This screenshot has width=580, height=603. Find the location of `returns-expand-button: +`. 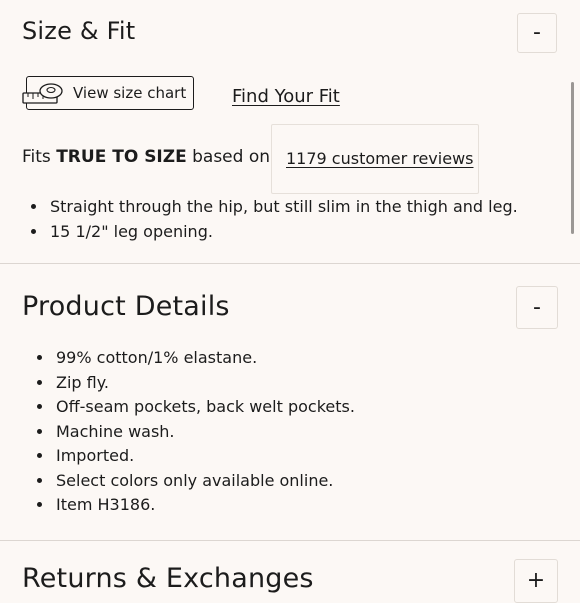

returns-expand-button: + is located at coordinates (536, 581).